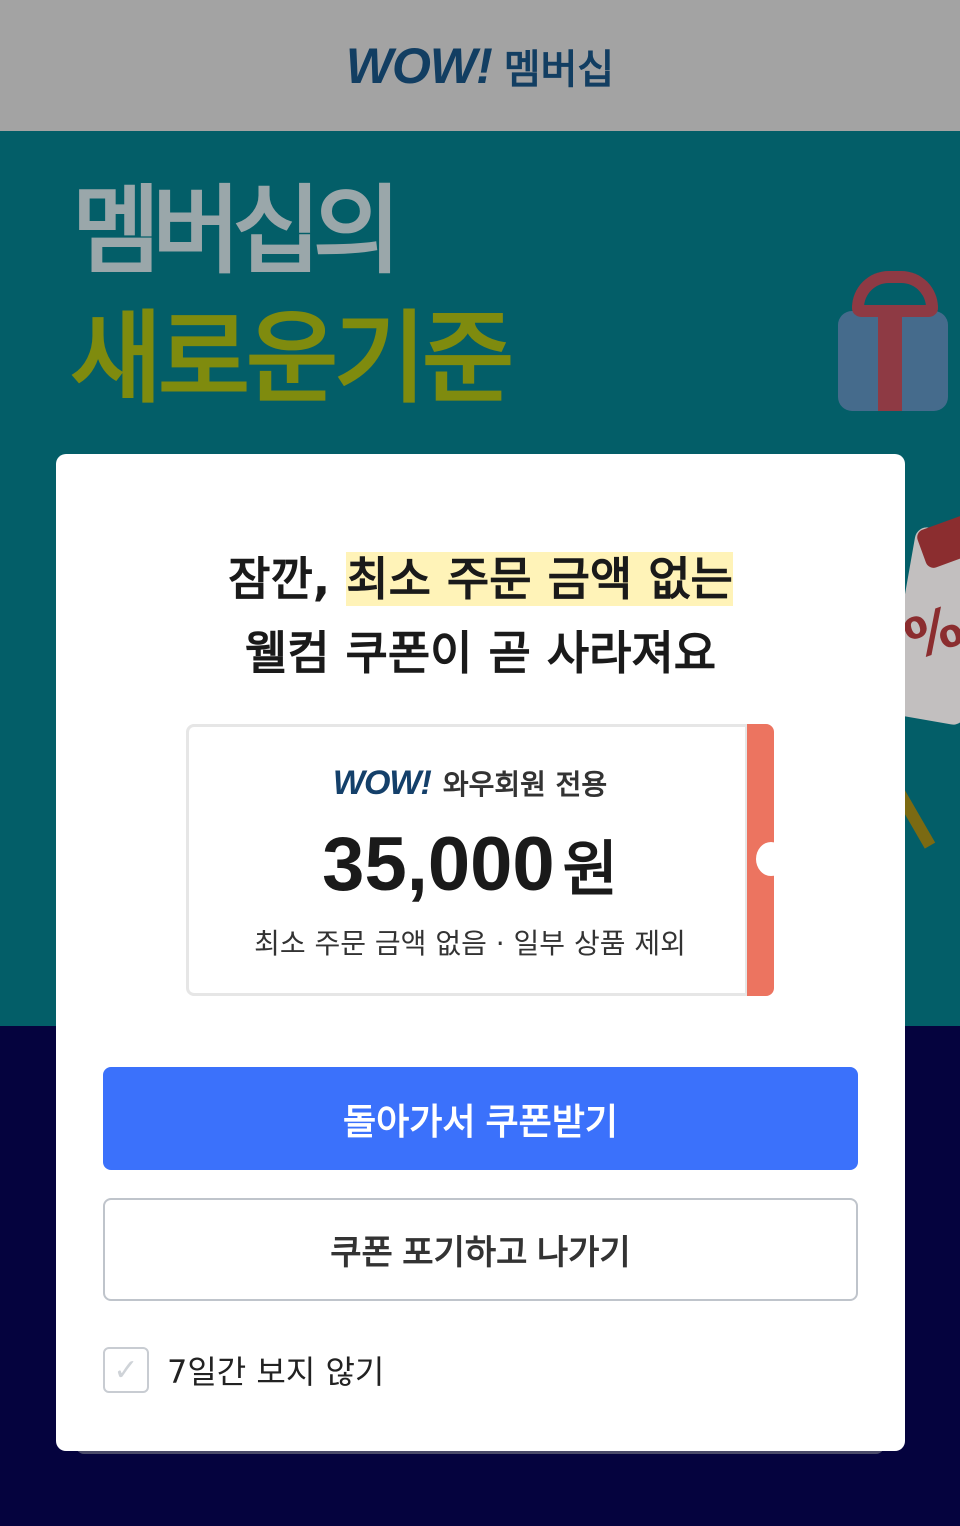 The height and width of the screenshot is (1526, 960). Describe the element at coordinates (771, 859) in the screenshot. I see `coupon-notch` at that location.